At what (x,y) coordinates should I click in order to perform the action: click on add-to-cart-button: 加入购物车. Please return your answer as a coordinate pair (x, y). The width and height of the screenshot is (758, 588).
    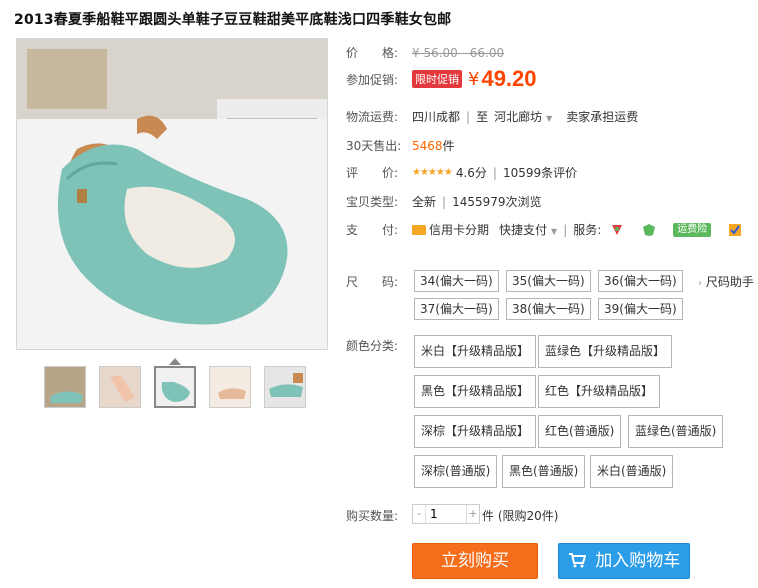
    Looking at the image, I should click on (624, 561).